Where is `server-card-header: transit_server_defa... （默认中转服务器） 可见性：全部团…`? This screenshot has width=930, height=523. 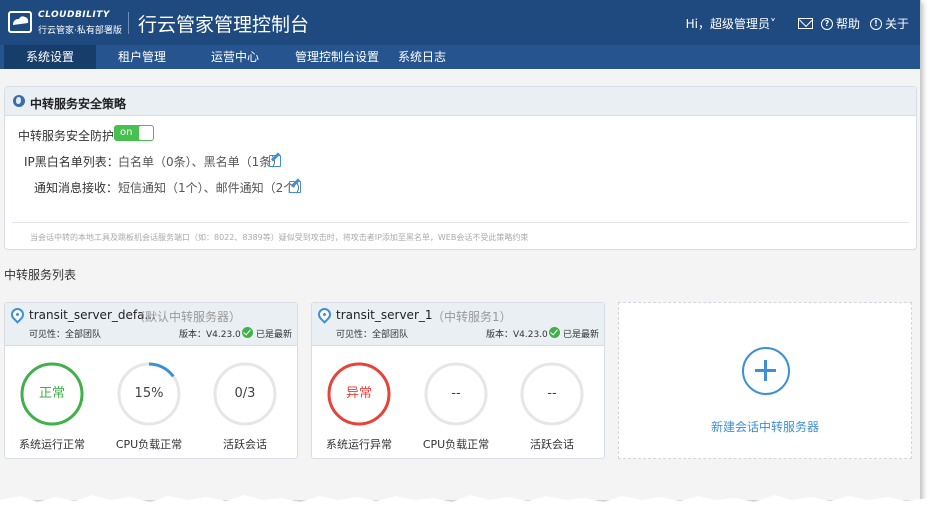
server-card-header: transit_server_defa... （默认中转服务器） 可见性：全部团… is located at coordinates (151, 324).